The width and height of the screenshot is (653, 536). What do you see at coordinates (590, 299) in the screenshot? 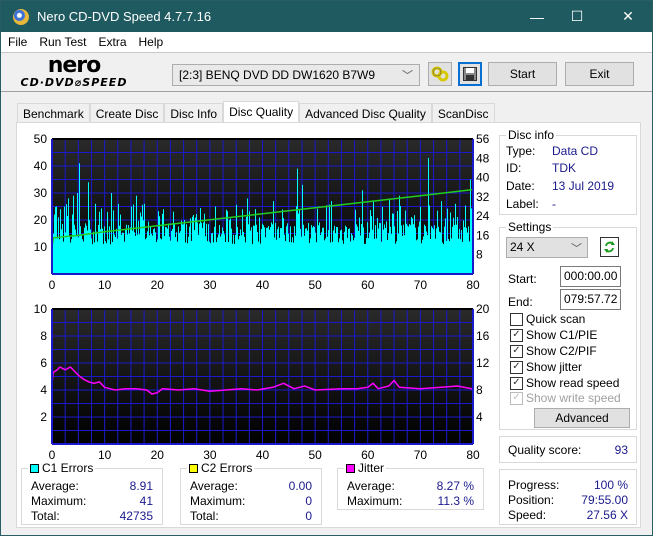
I see `end-time-input: 079:57.72` at bounding box center [590, 299].